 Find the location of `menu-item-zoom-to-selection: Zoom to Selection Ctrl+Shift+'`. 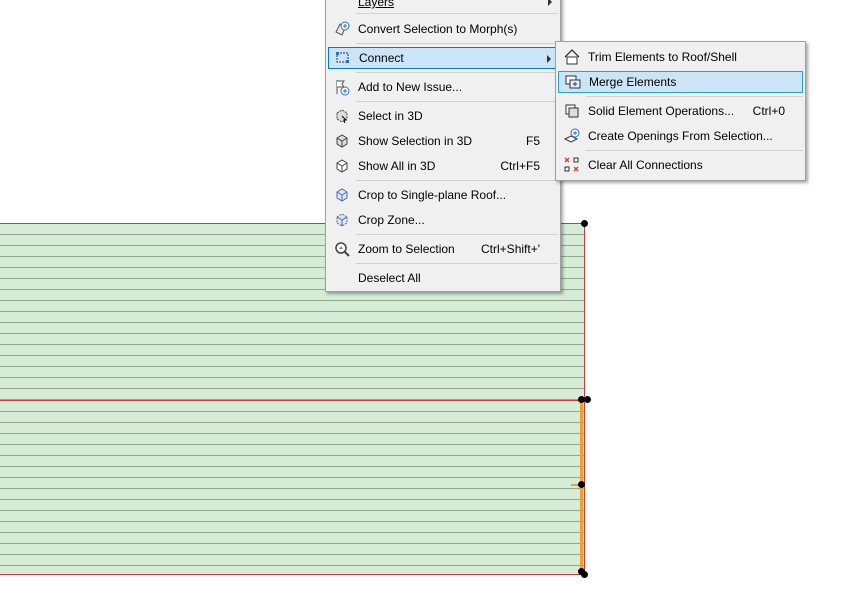

menu-item-zoom-to-selection: Zoom to Selection Ctrl+Shift+' is located at coordinates (443, 249).